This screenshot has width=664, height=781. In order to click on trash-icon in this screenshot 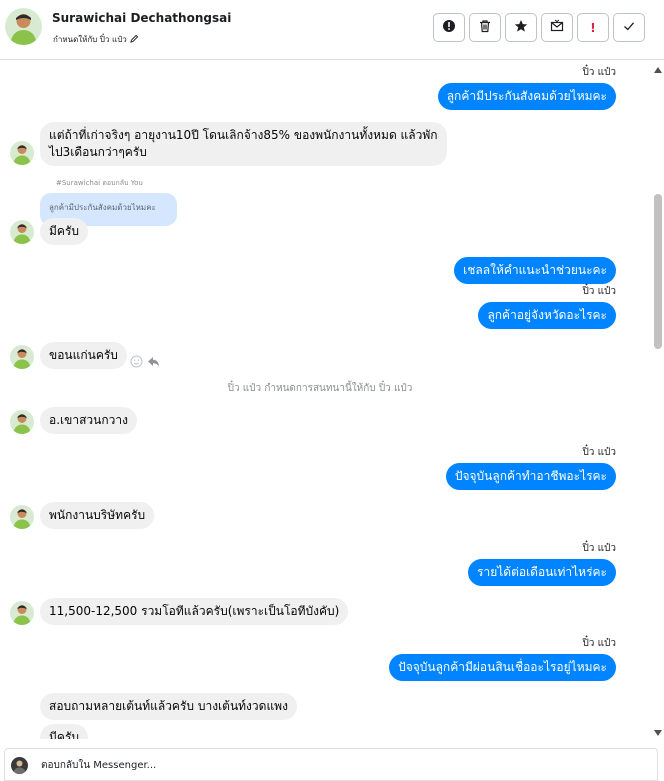, I will do `click(485, 27)`.